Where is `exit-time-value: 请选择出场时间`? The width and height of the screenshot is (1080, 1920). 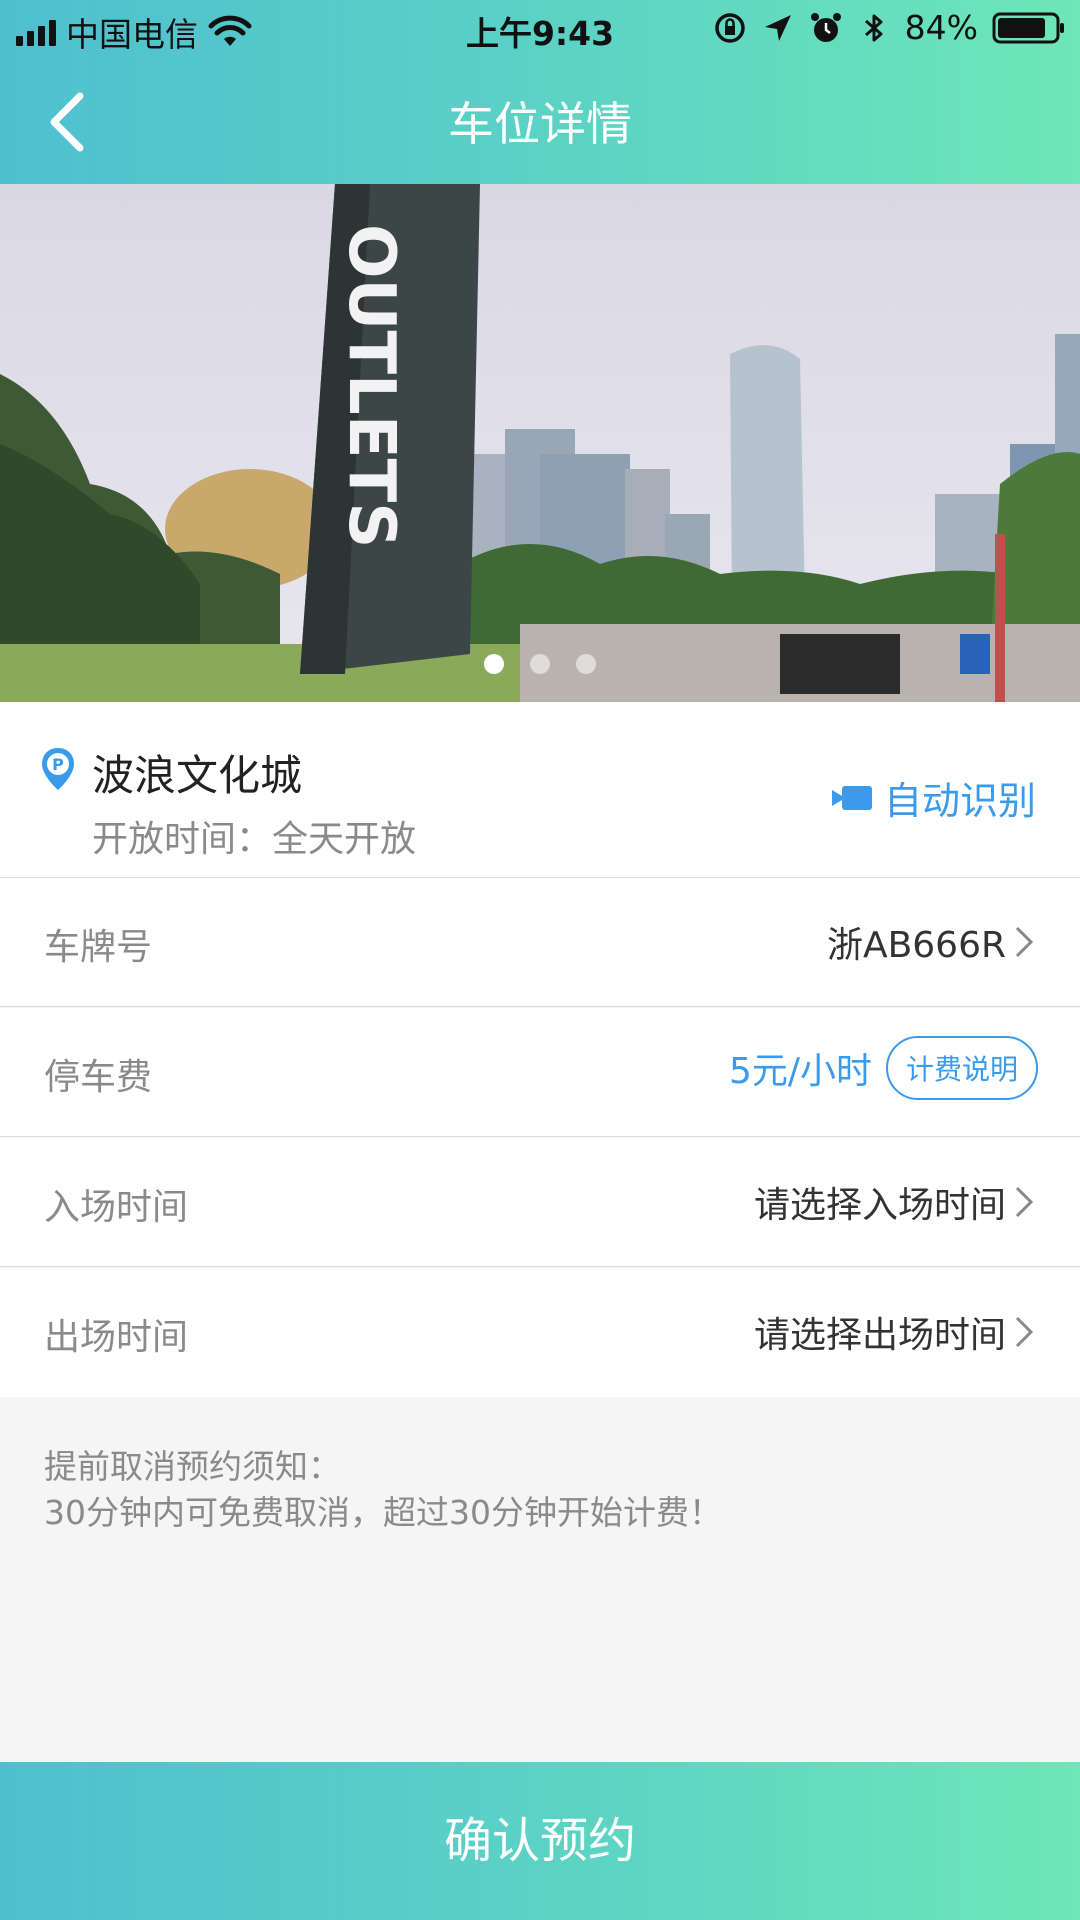 exit-time-value: 请选择出场时间 is located at coordinates (894, 1332).